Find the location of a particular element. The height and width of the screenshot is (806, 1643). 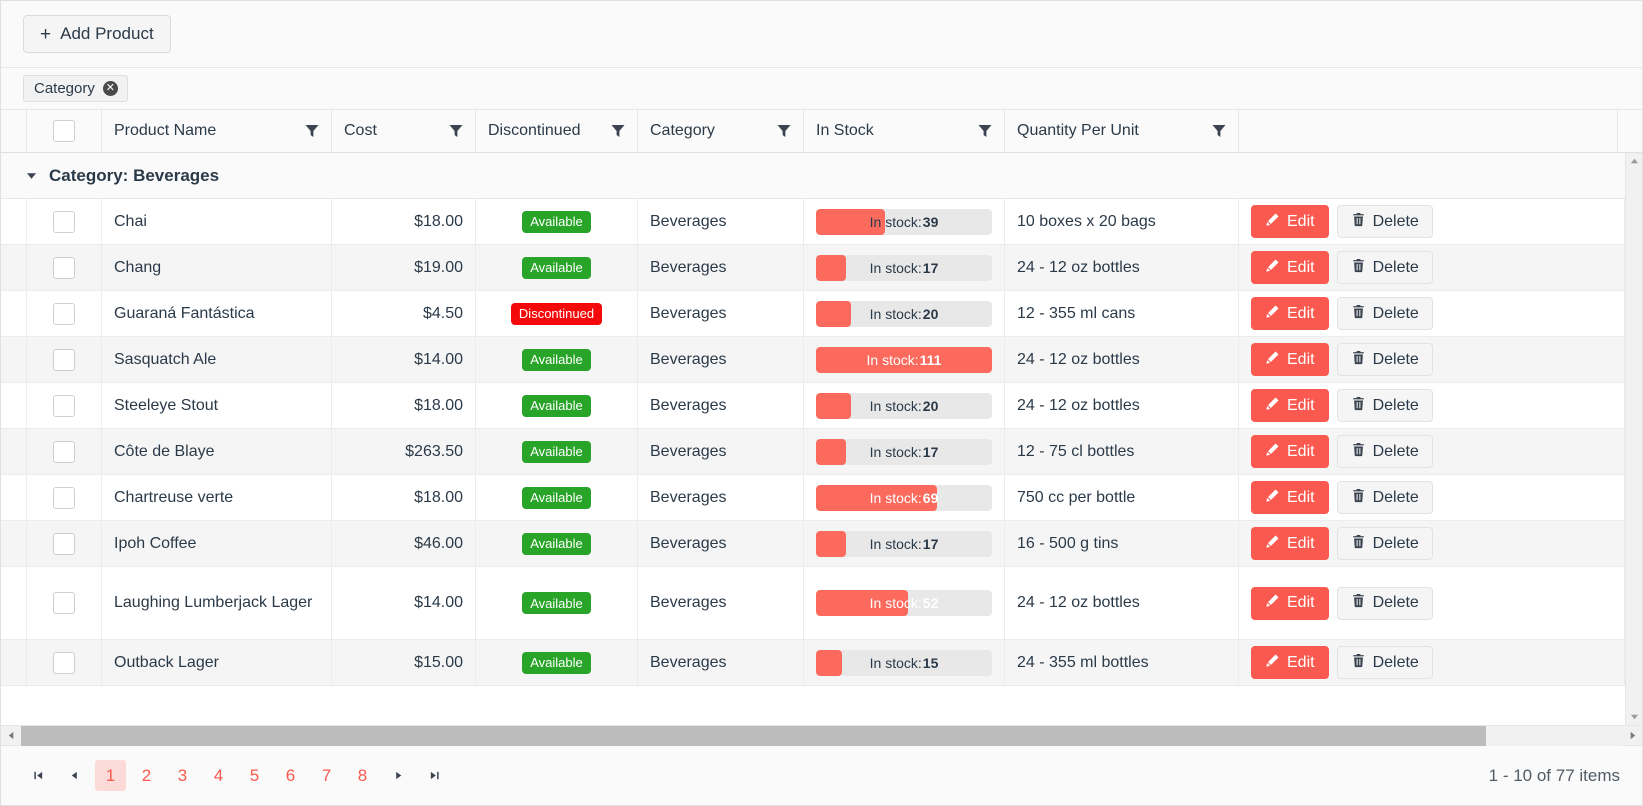

pager-last-button is located at coordinates (434, 775).